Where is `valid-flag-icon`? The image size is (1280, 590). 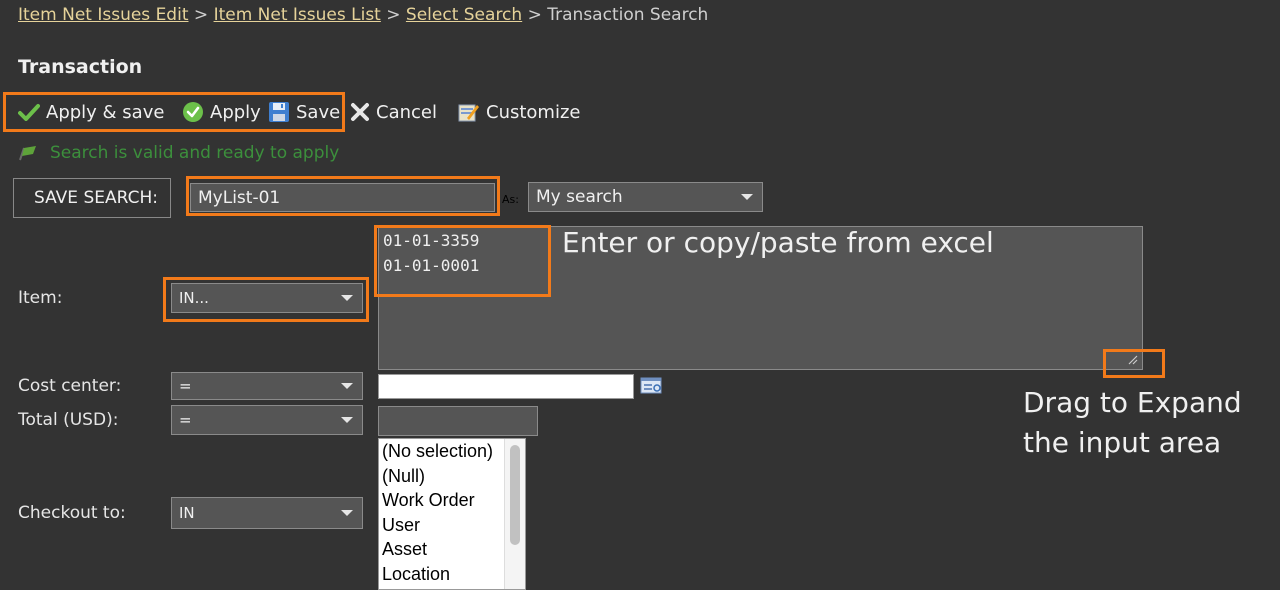 valid-flag-icon is located at coordinates (27, 153).